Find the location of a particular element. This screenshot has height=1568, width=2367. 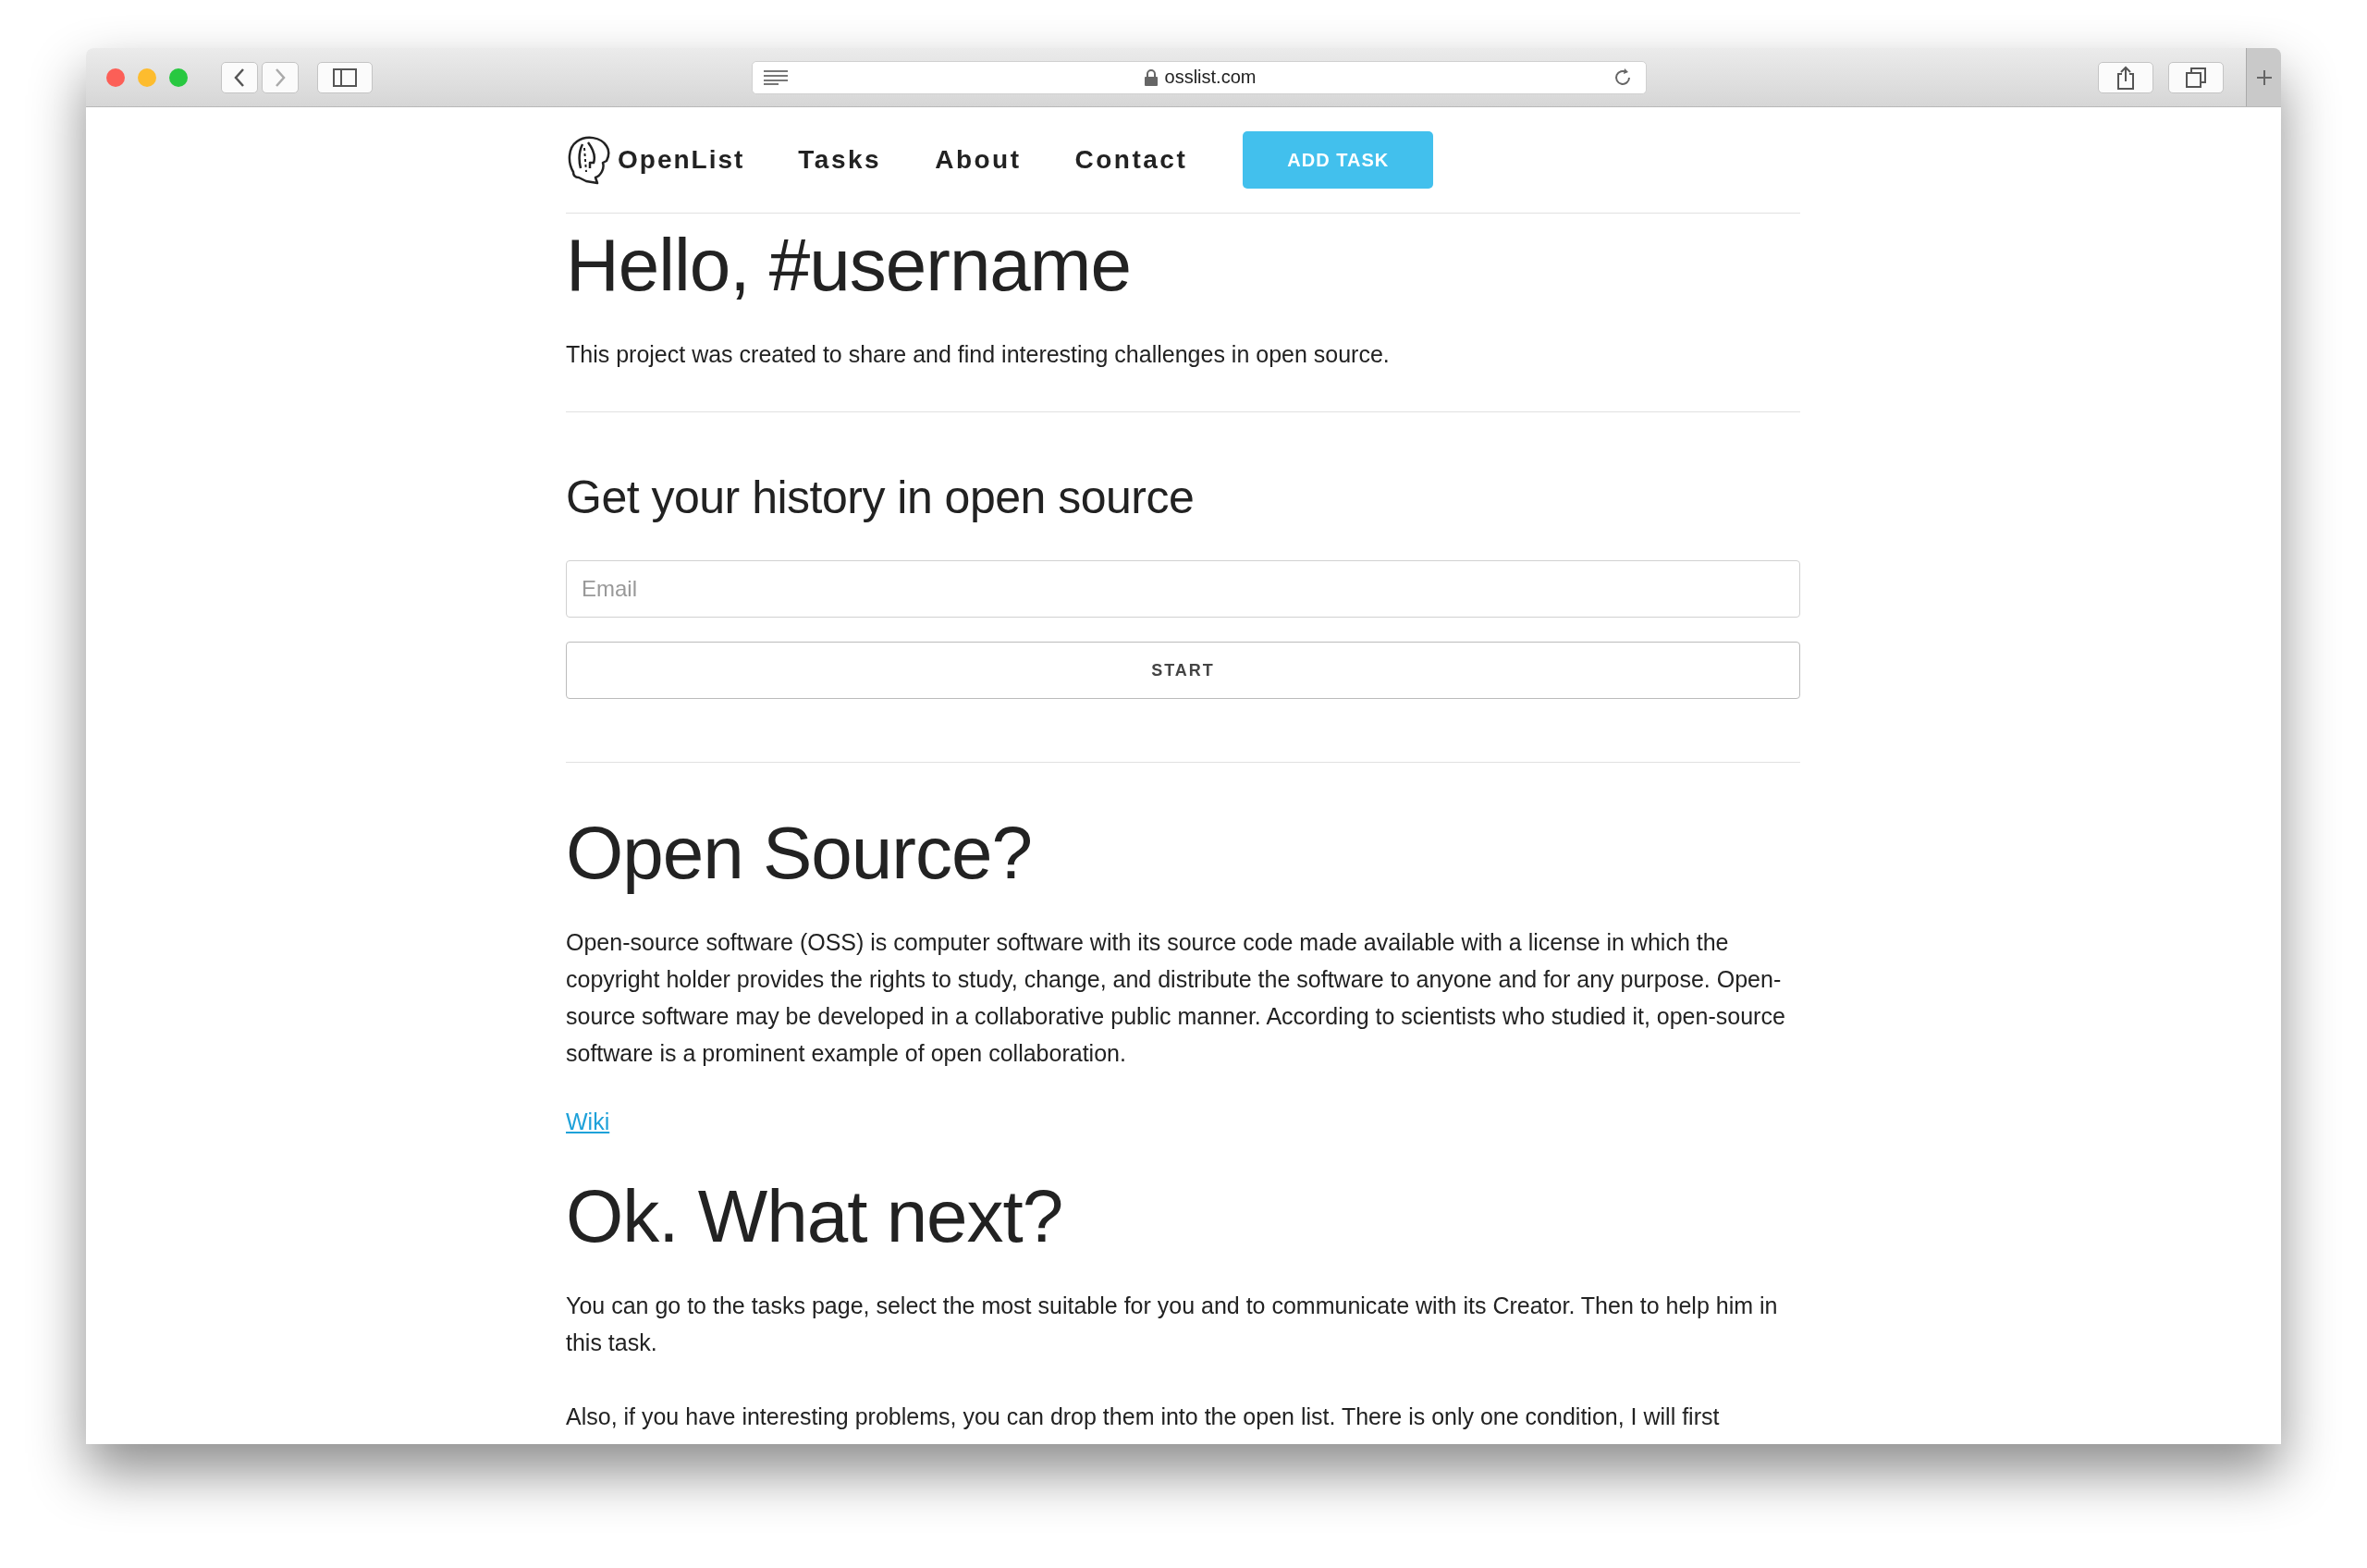

sidebar-icon is located at coordinates (345, 77).